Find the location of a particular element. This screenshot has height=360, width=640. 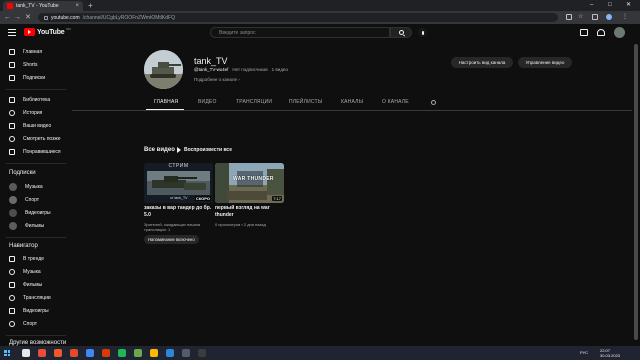

manage-videos-button: Управление видео is located at coordinates (545, 62).